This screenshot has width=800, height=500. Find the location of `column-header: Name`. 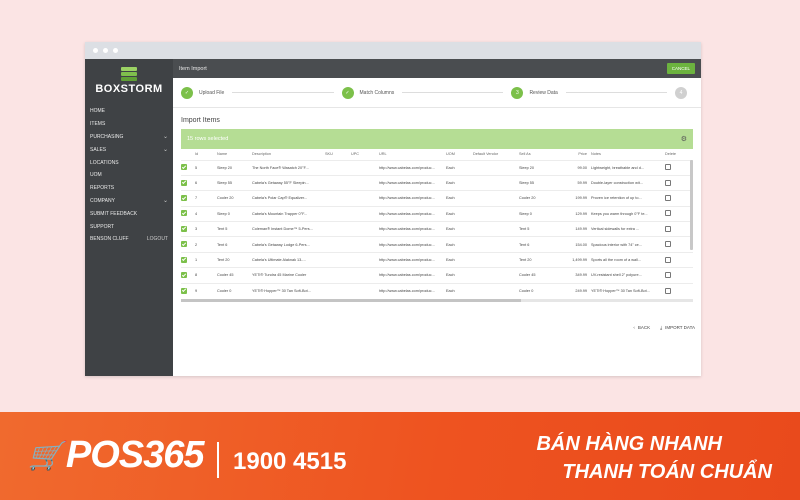

column-header: Name is located at coordinates (234, 154).